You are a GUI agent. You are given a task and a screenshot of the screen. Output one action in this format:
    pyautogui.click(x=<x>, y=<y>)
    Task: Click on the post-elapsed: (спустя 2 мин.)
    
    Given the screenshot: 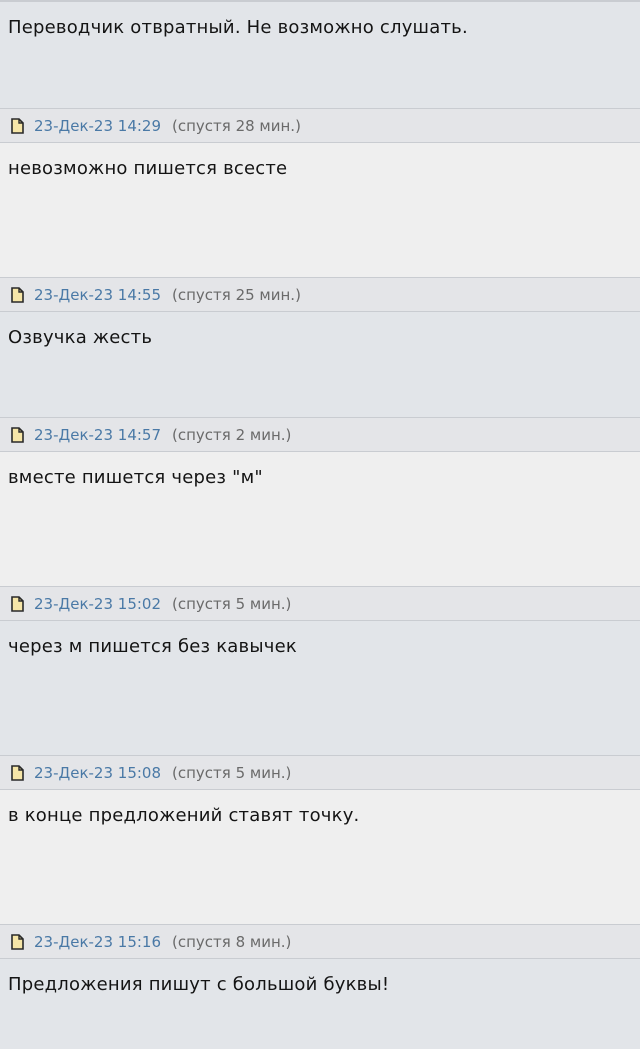 What is the action you would take?
    pyautogui.click(x=232, y=434)
    